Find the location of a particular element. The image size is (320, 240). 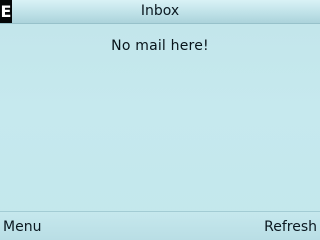

softkey-bar: Menu Refresh is located at coordinates (160, 225).